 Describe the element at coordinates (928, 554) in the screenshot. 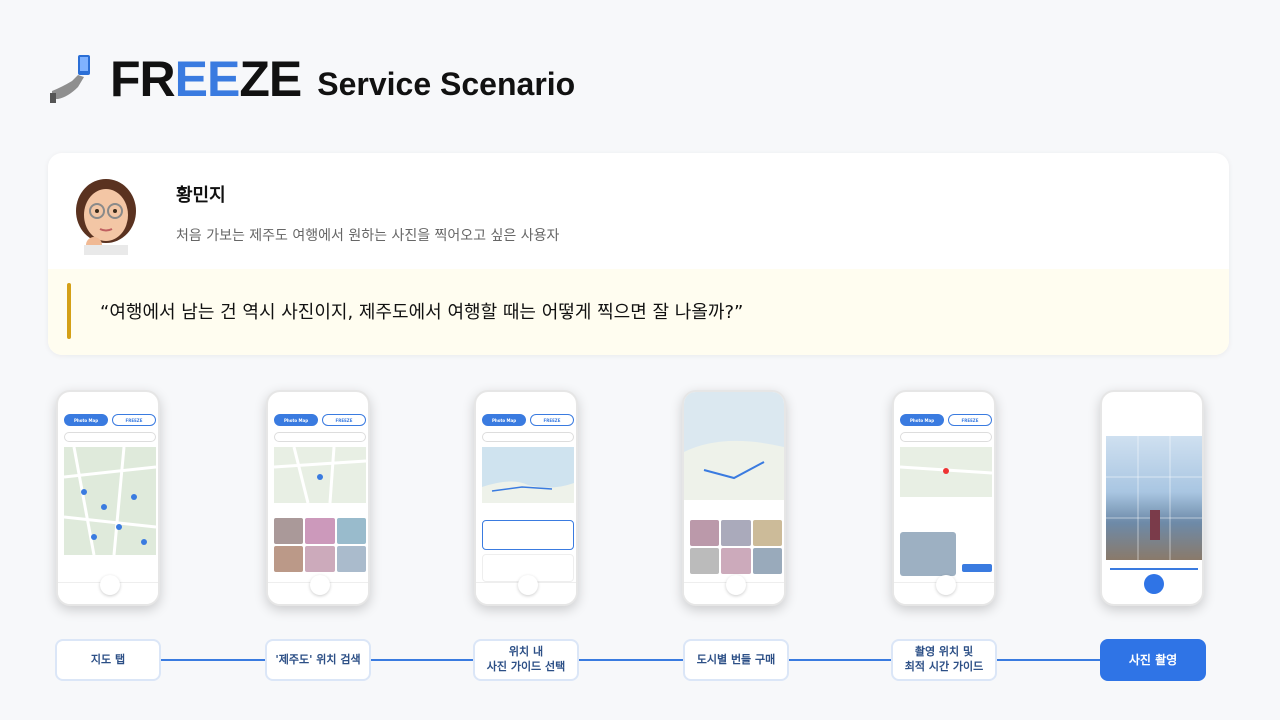

I see `photo-preview` at that location.